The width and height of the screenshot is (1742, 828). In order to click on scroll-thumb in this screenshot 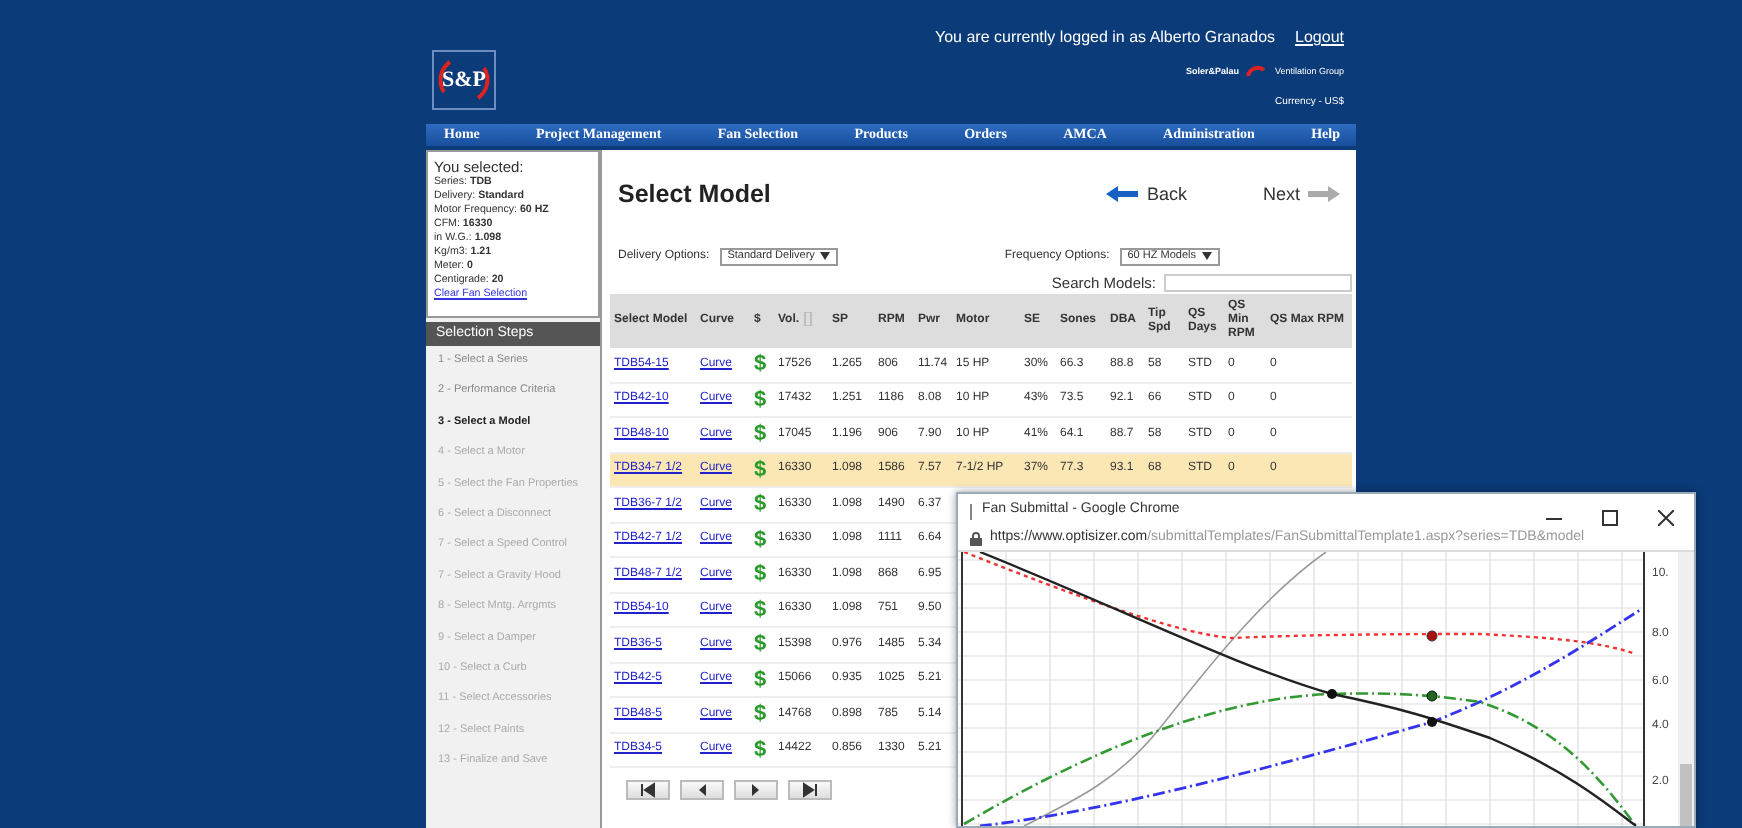, I will do `click(1686, 795)`.